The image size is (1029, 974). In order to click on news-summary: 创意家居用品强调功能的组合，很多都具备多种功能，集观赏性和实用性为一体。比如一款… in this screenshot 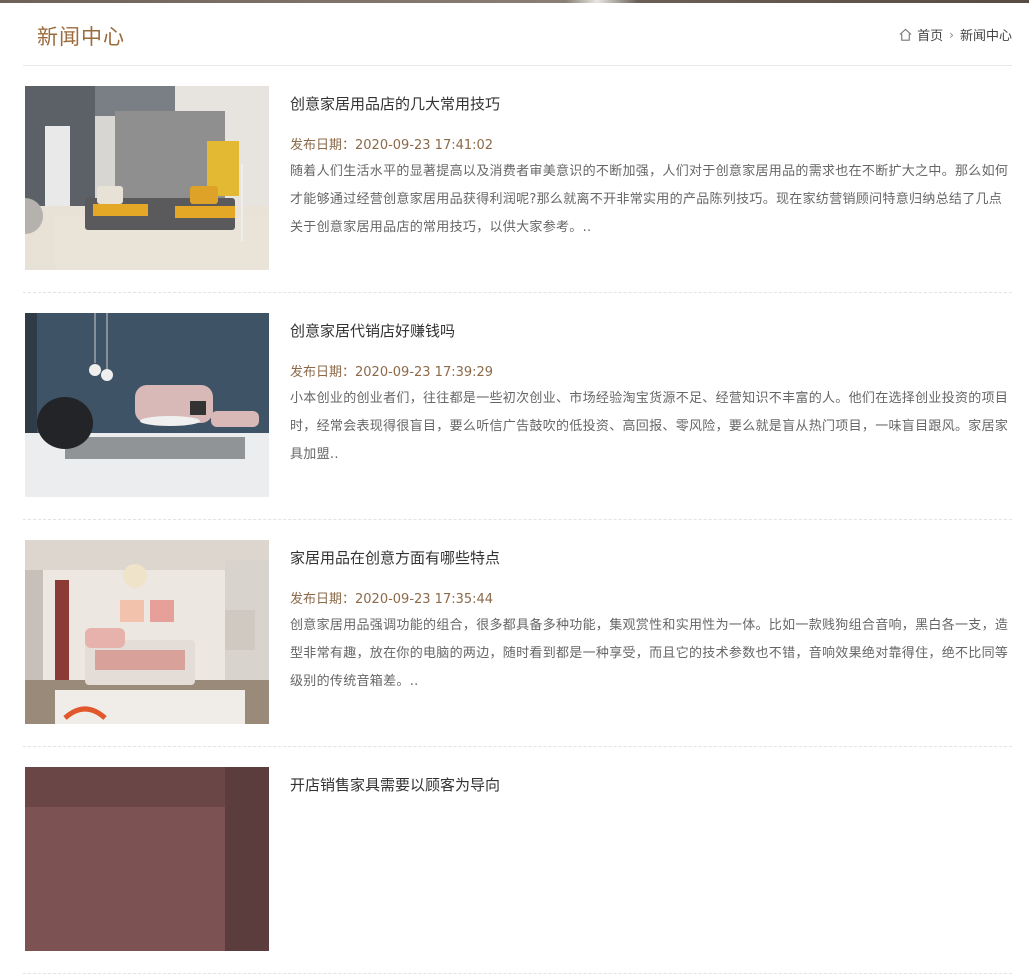, I will do `click(649, 653)`.